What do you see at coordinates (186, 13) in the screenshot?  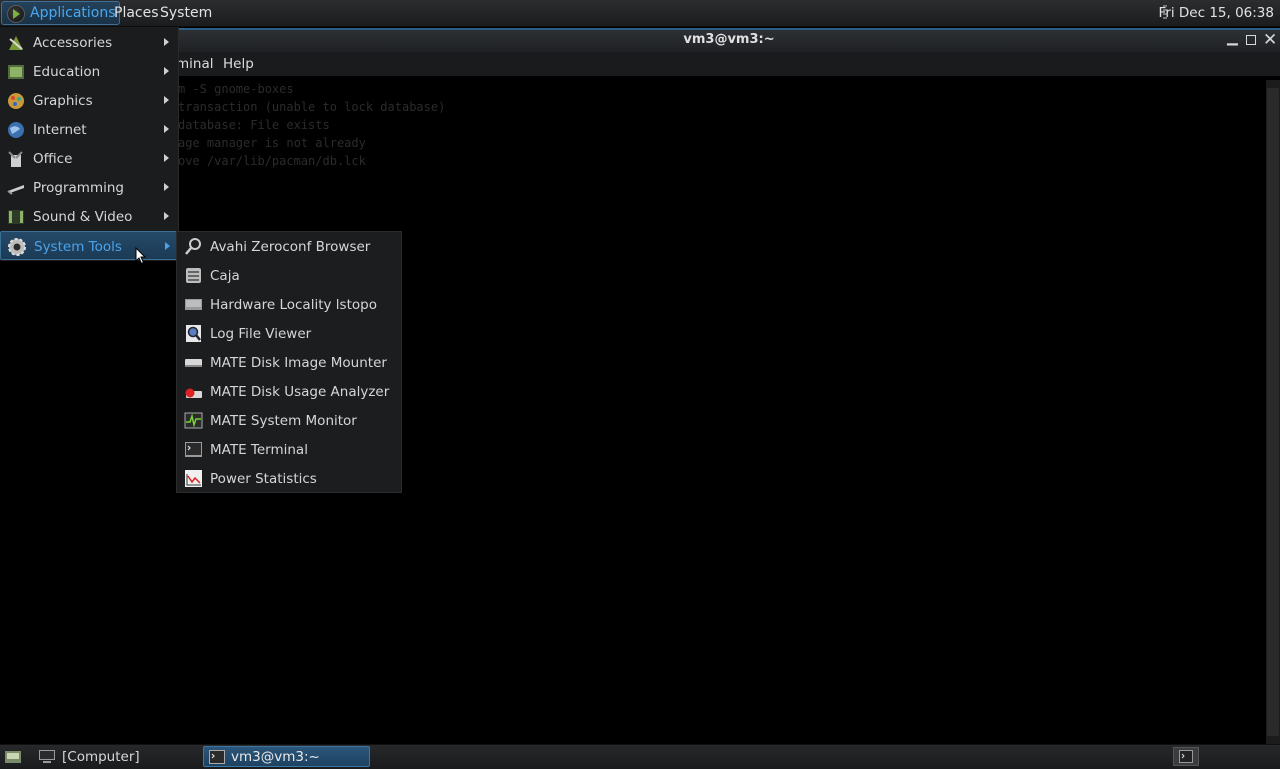 I see `system-menu: System` at bounding box center [186, 13].